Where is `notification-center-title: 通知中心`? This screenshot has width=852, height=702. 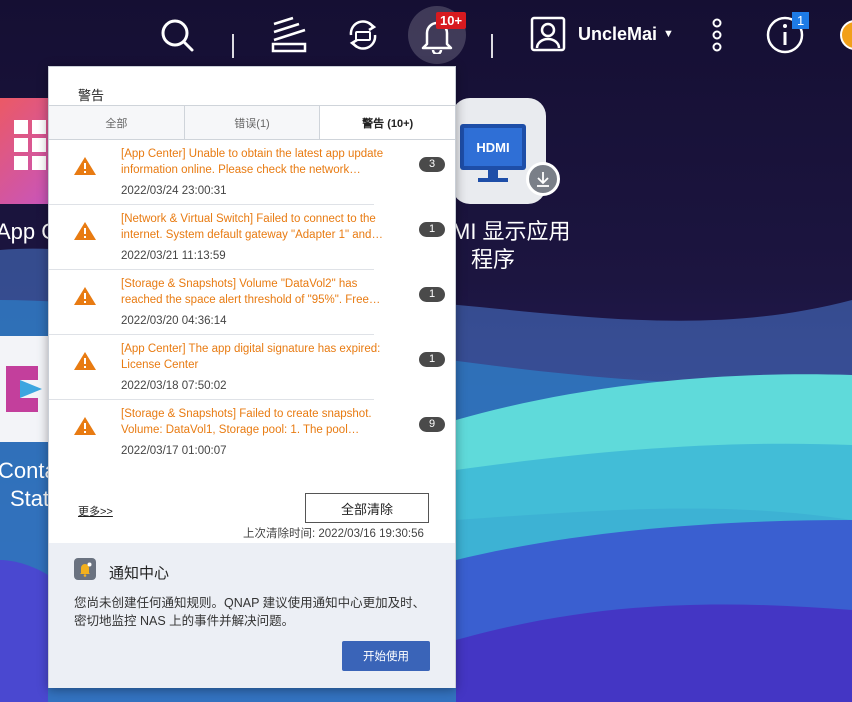
notification-center-title: 通知中心 is located at coordinates (139, 573).